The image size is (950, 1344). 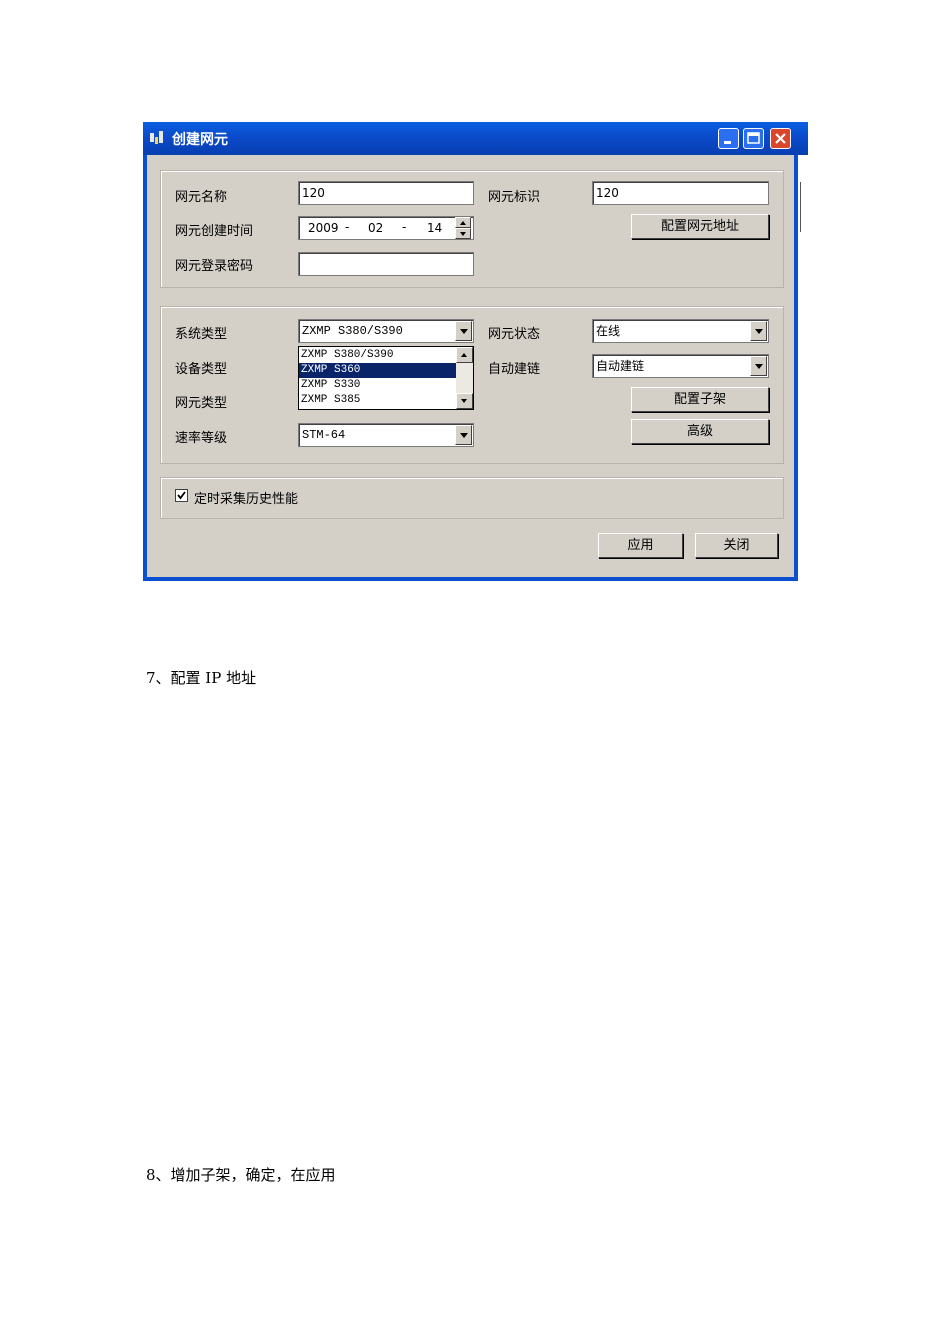 I want to click on dropdown-option: ZXMP S330, so click(x=377, y=385).